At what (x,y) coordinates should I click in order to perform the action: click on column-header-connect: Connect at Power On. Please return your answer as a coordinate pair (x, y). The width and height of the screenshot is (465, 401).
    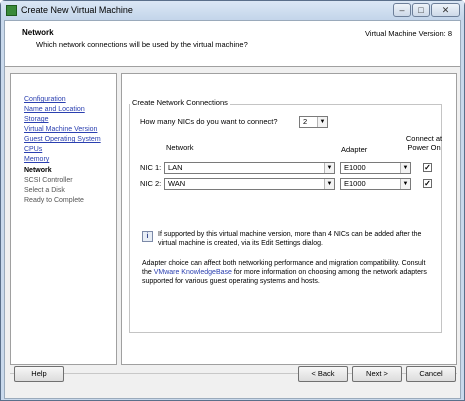
    Looking at the image, I should click on (424, 143).